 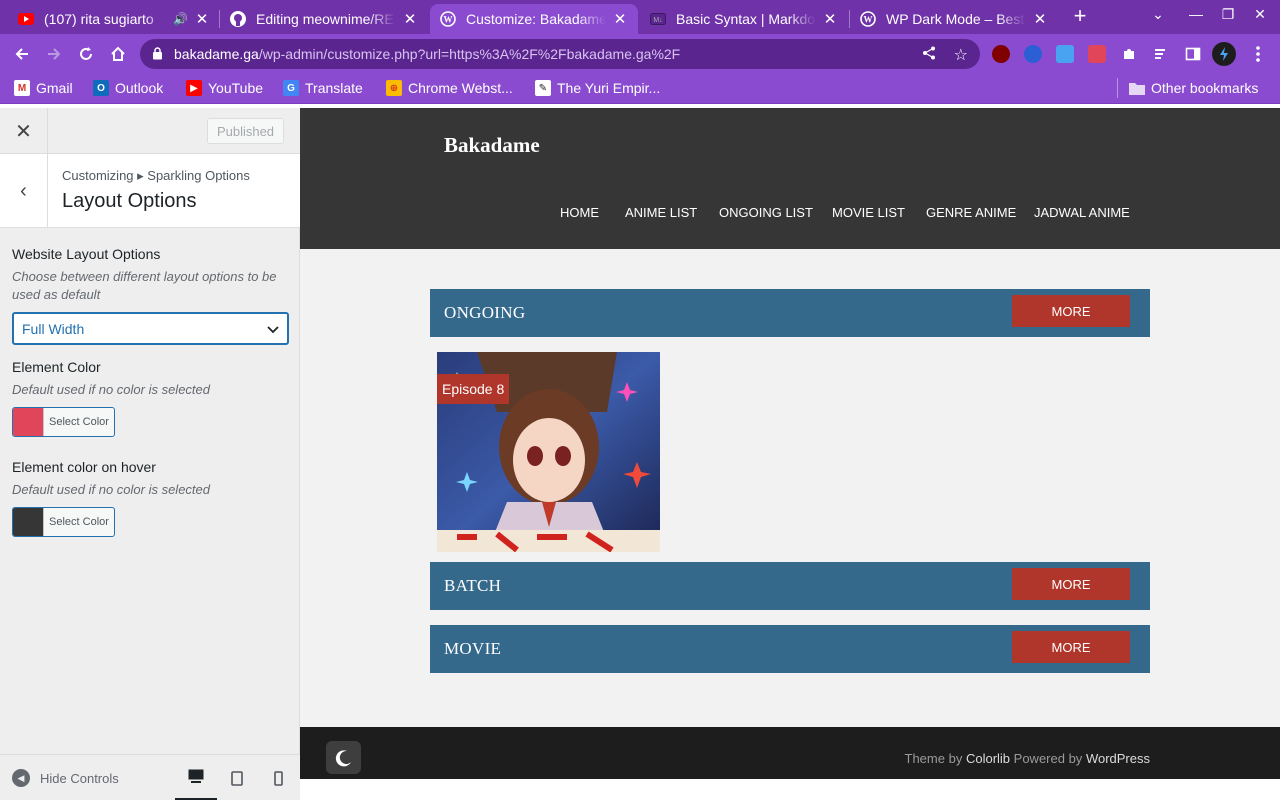 I want to click on colorlib-link: Colorlib, so click(x=988, y=758).